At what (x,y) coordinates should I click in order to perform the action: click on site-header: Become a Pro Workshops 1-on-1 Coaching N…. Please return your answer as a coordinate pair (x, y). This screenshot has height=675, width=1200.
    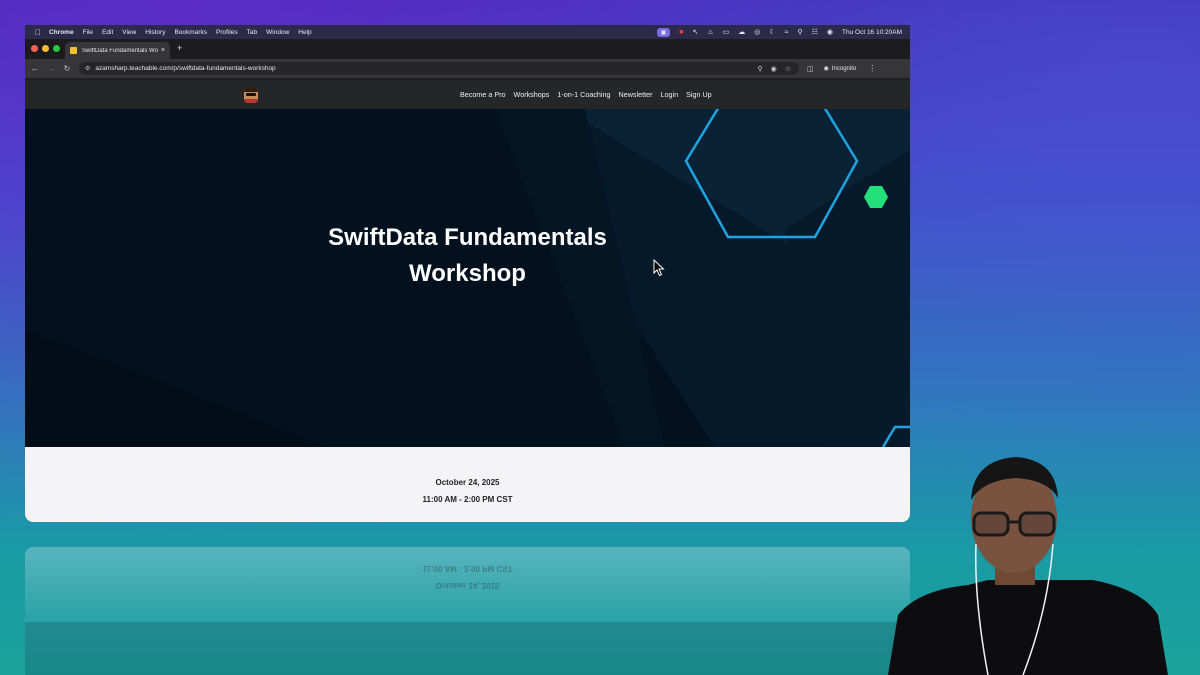
    Looking at the image, I should click on (467, 94).